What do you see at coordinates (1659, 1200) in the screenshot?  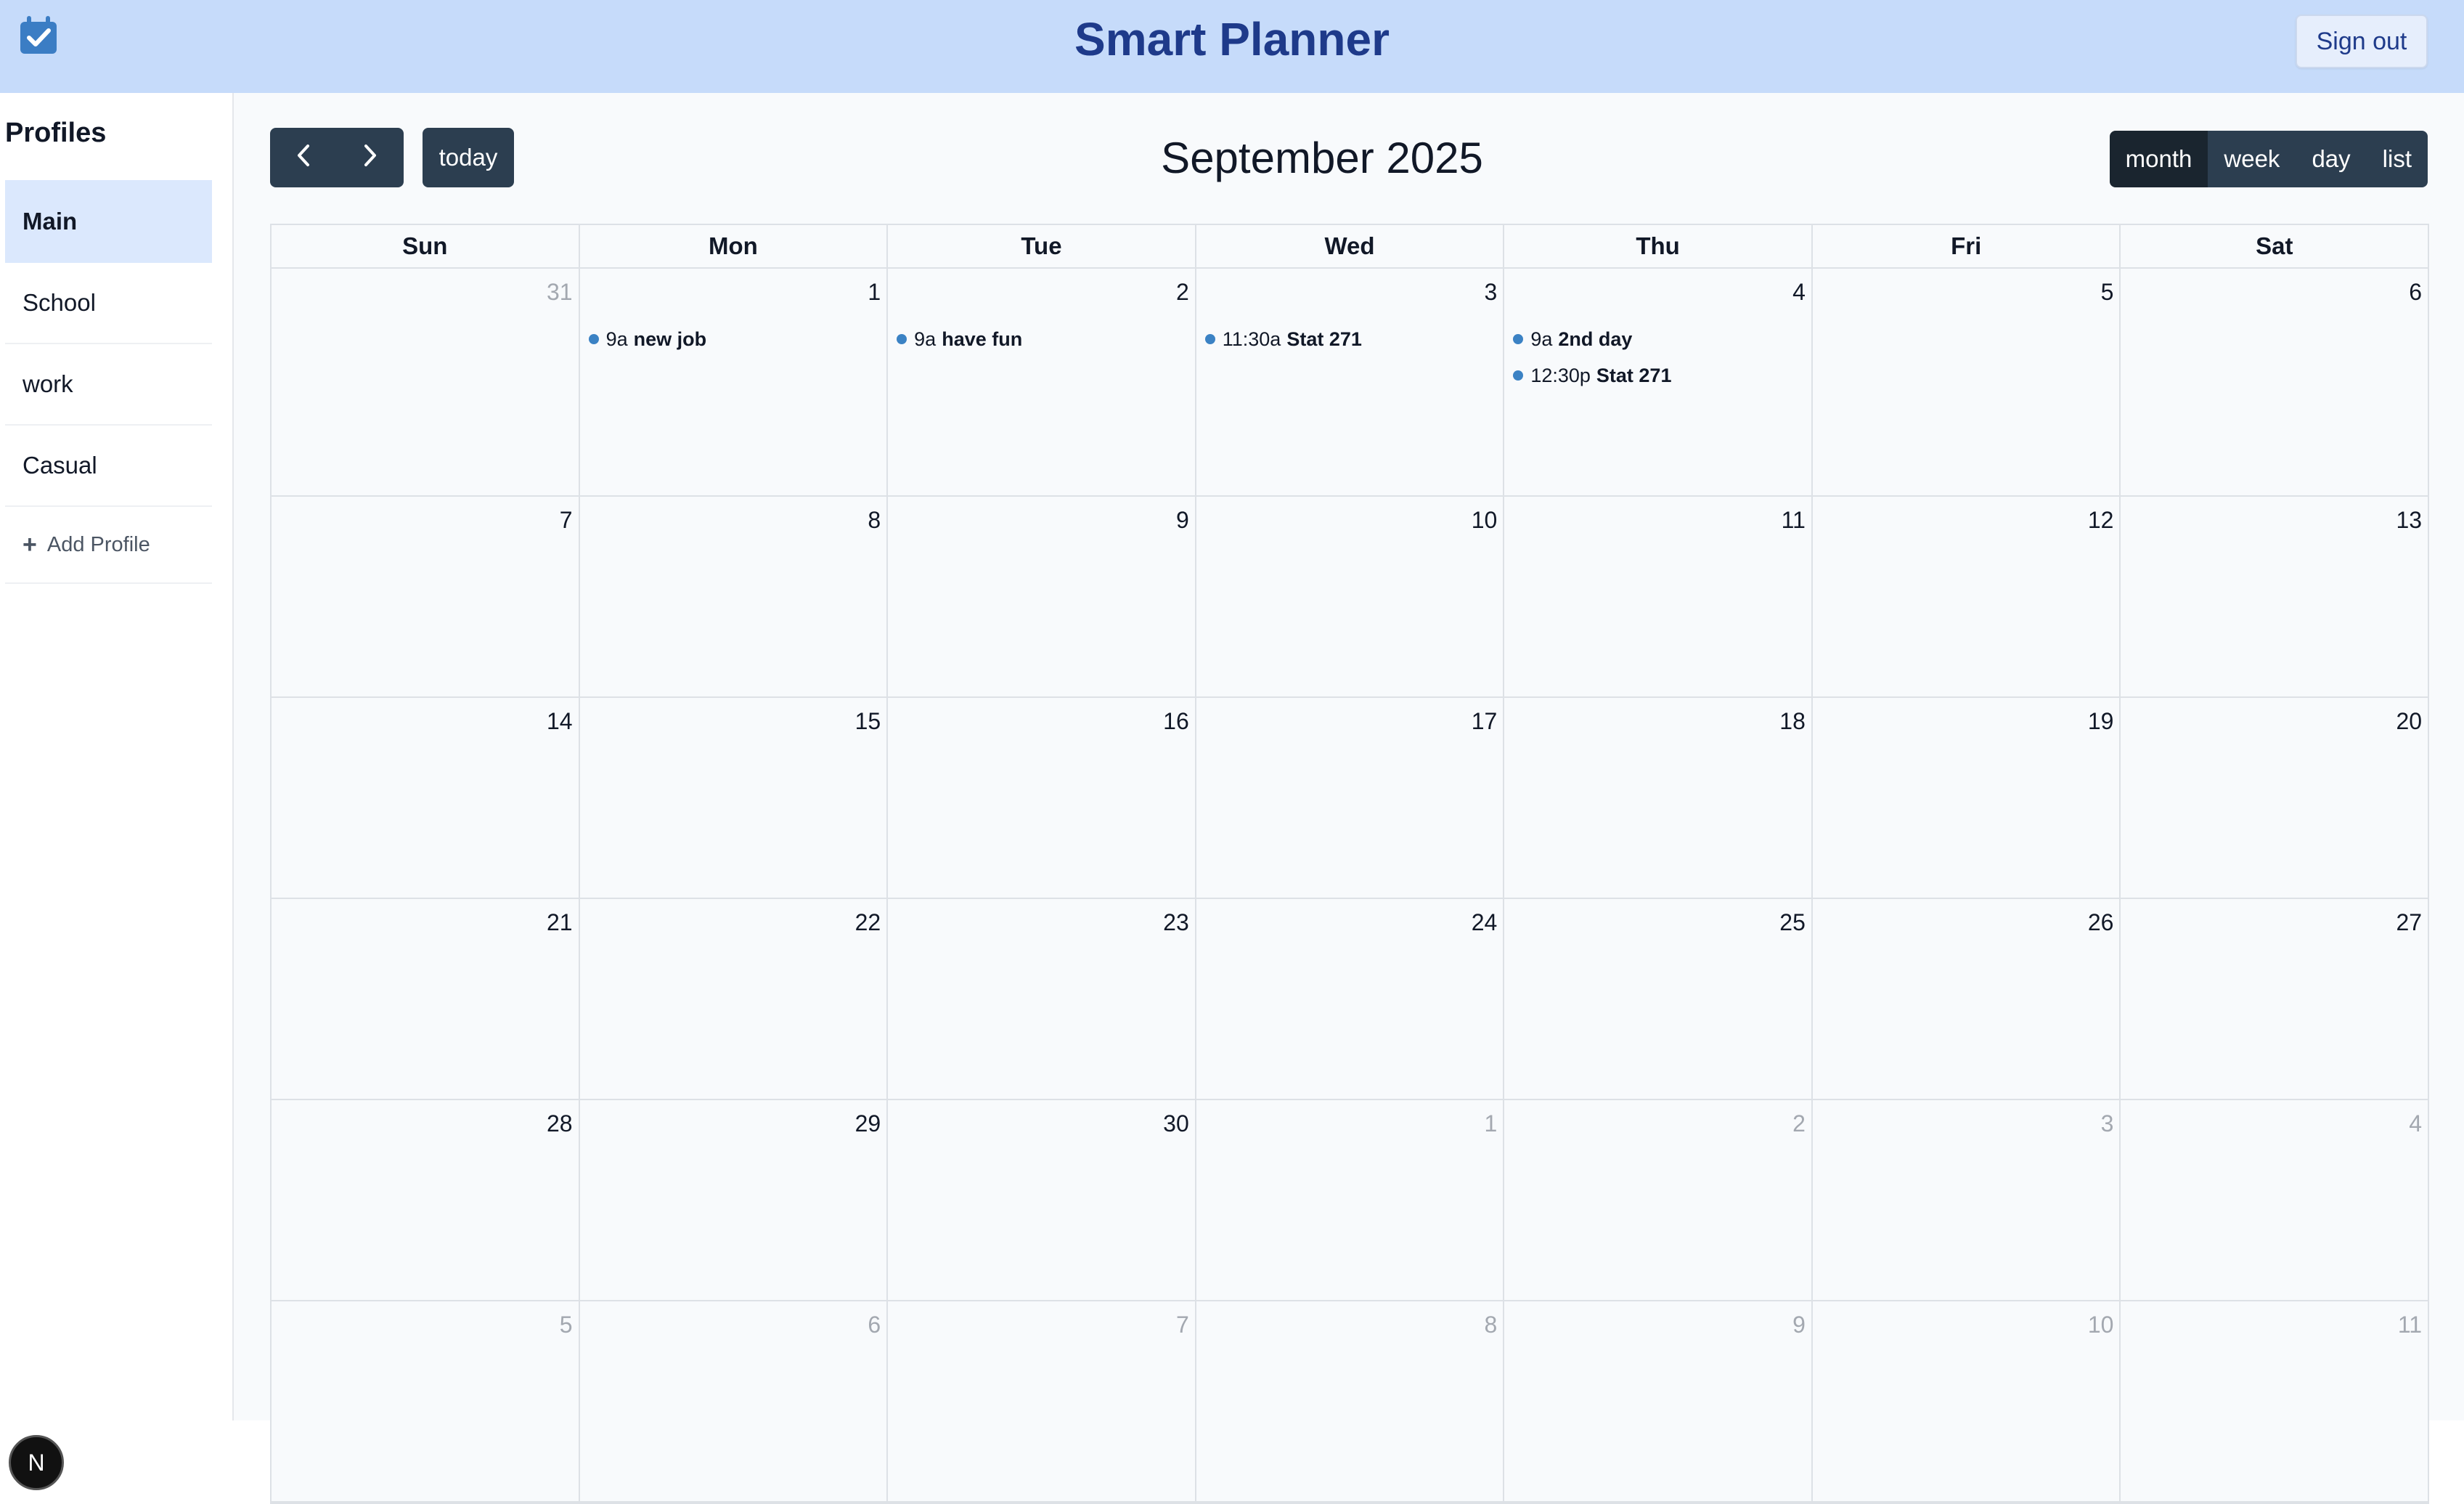 I see `day-cell: 2` at bounding box center [1659, 1200].